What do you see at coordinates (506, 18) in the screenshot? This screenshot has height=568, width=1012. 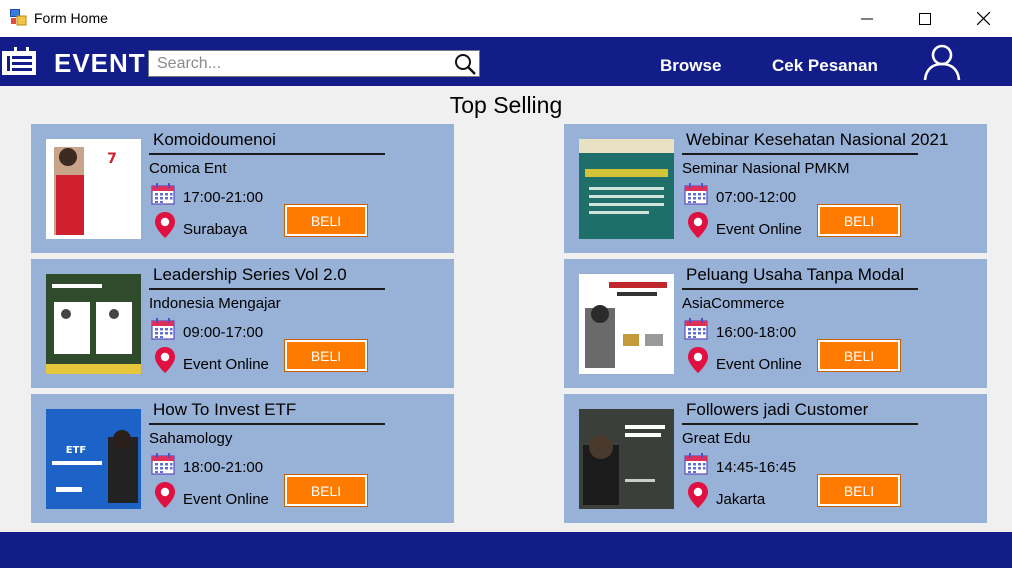 I see `title-bar: Form Home` at bounding box center [506, 18].